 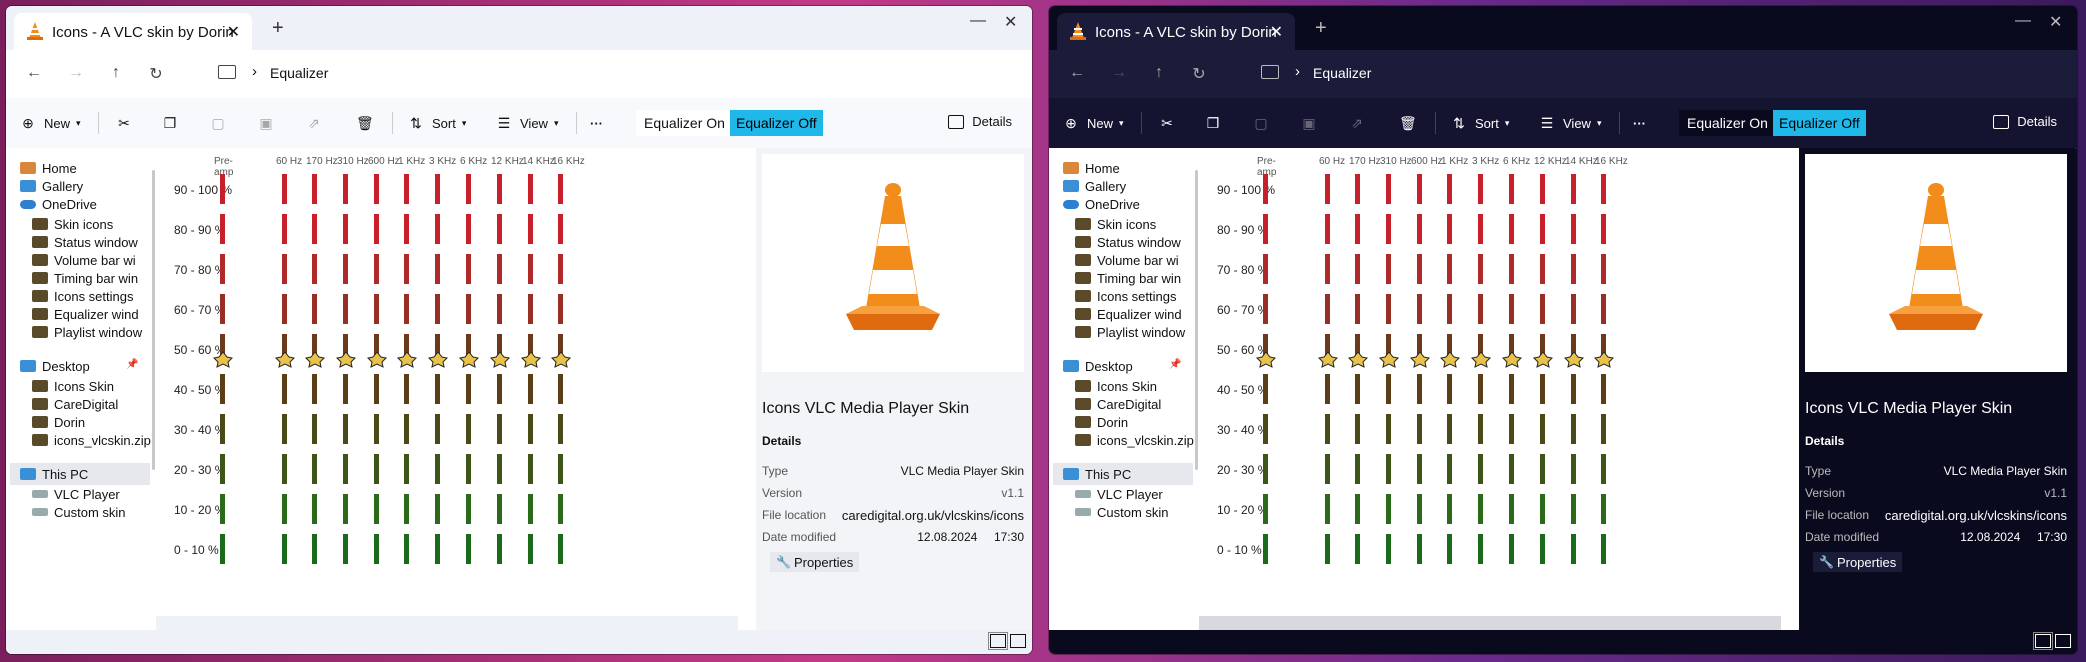 What do you see at coordinates (76, 494) in the screenshot?
I see `sidebar-item-vlc-player: VLC Player` at bounding box center [76, 494].